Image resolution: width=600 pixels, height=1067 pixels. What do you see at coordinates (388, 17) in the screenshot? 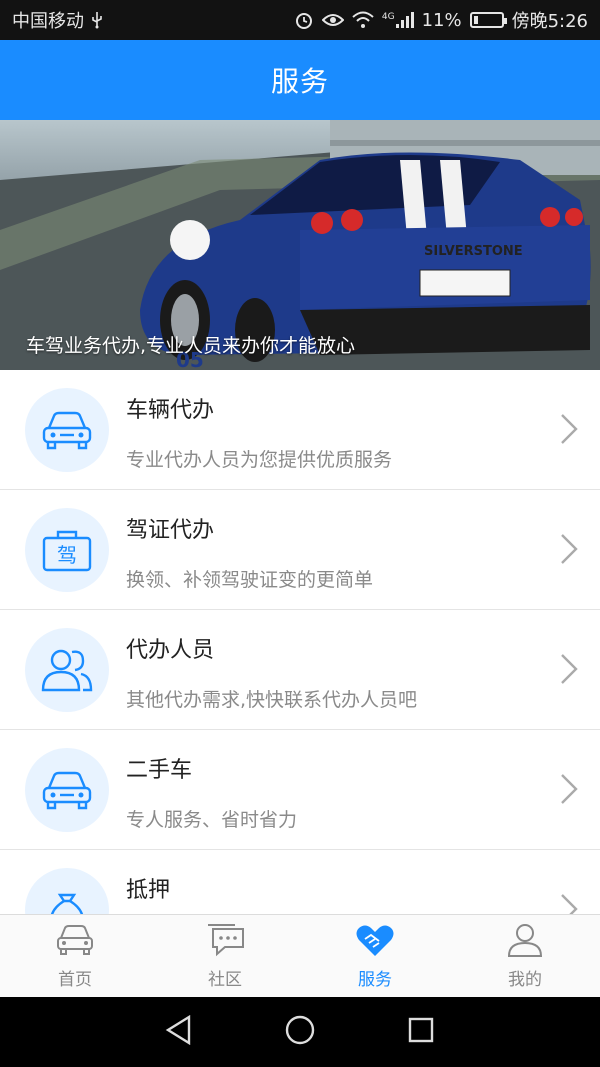
I see `network-type-label: 4G` at bounding box center [388, 17].